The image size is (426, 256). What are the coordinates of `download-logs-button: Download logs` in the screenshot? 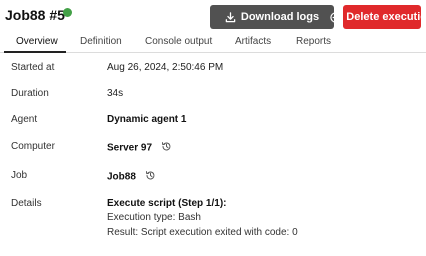 It's located at (272, 17).